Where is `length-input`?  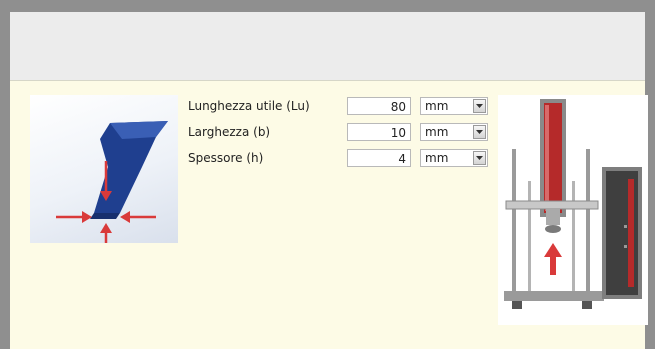 length-input is located at coordinates (379, 106).